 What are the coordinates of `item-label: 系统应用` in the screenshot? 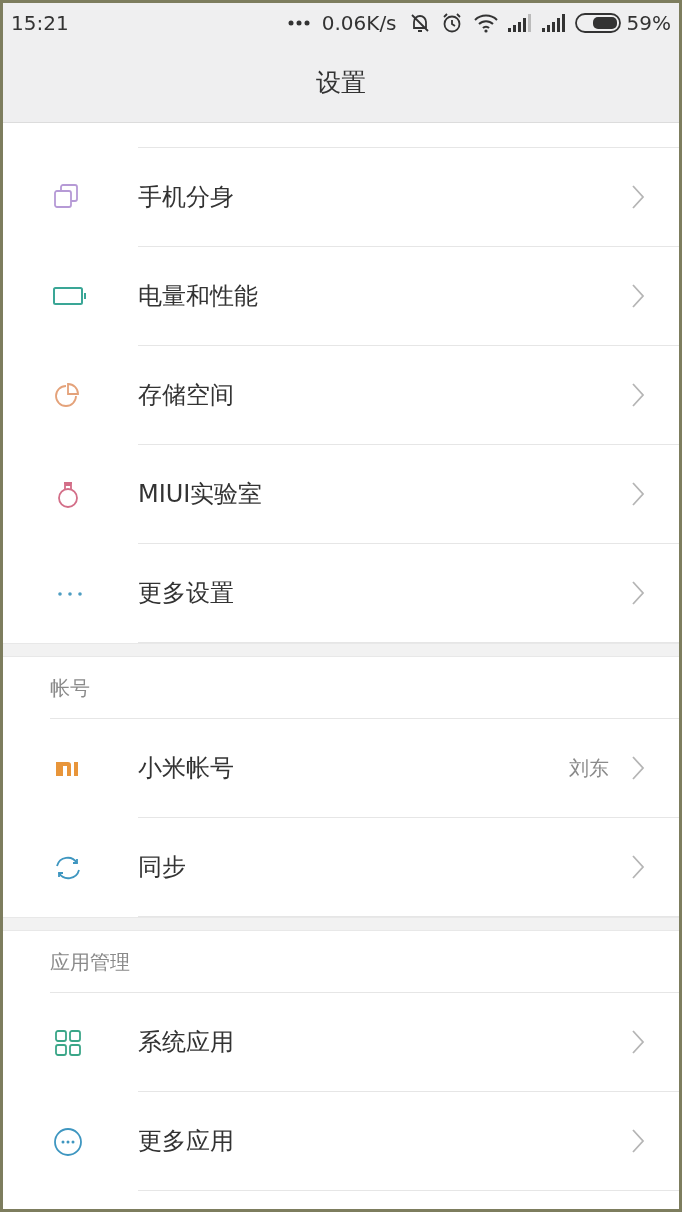 It's located at (186, 1042).